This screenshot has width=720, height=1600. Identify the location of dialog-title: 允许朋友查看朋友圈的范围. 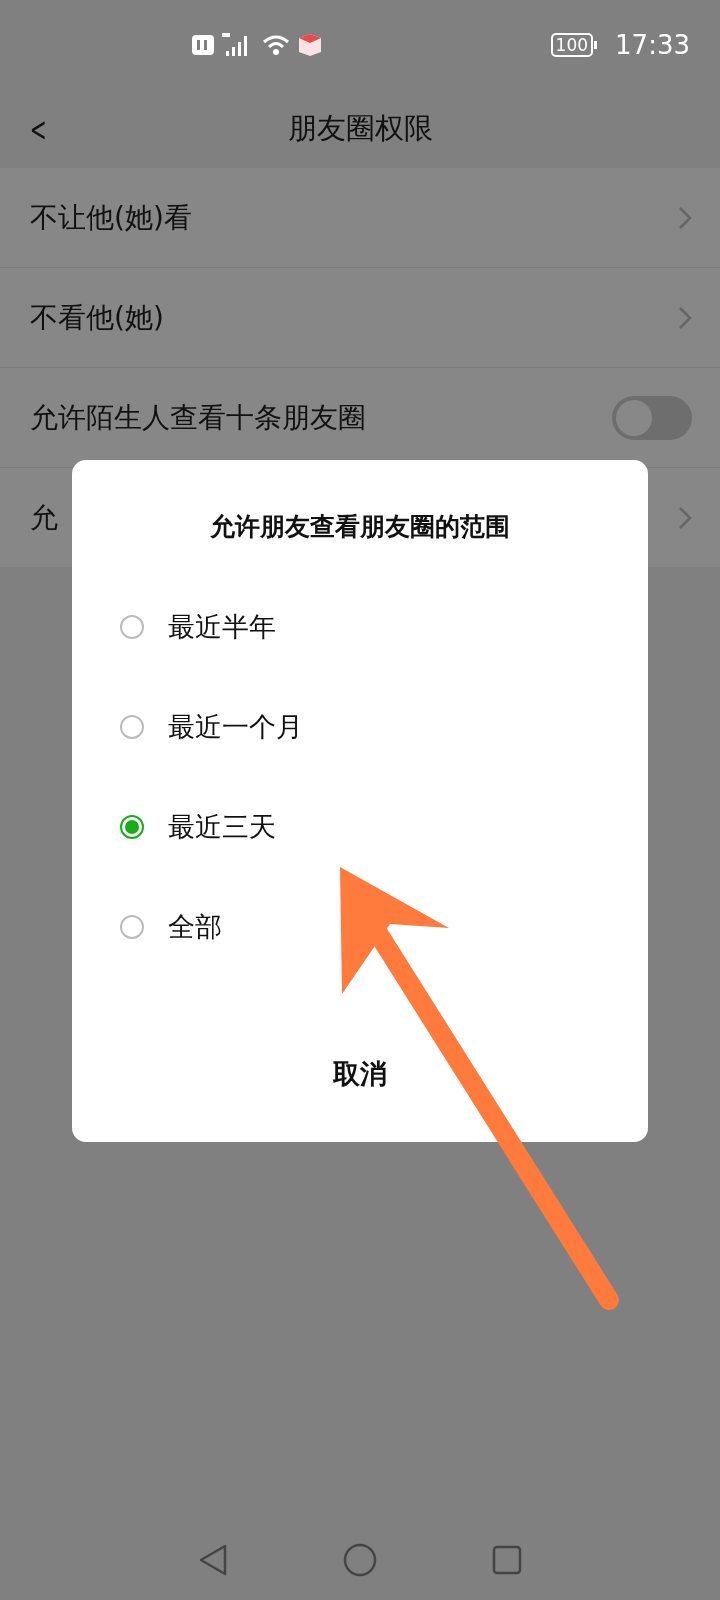
(360, 527).